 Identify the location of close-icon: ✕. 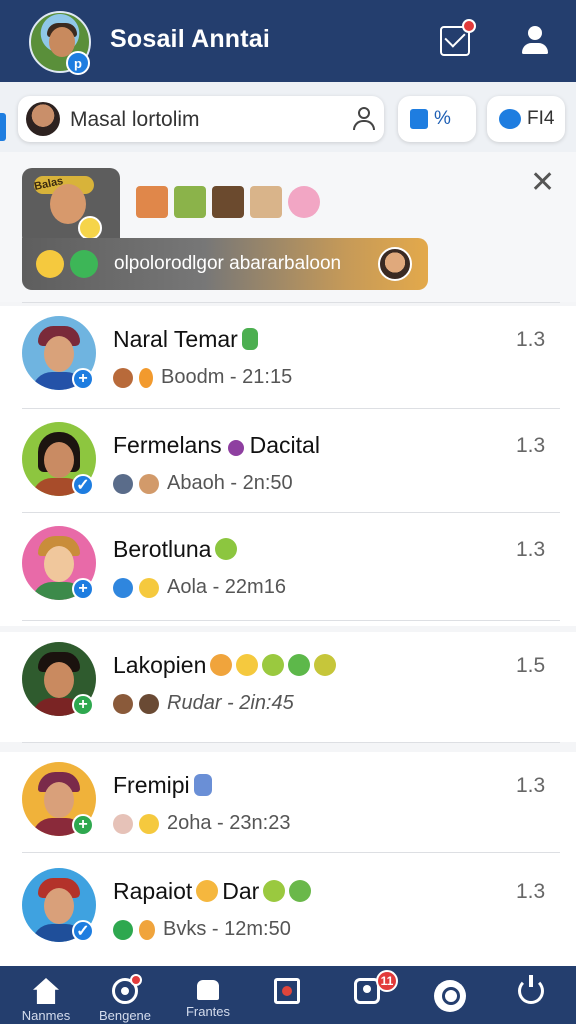
(542, 183).